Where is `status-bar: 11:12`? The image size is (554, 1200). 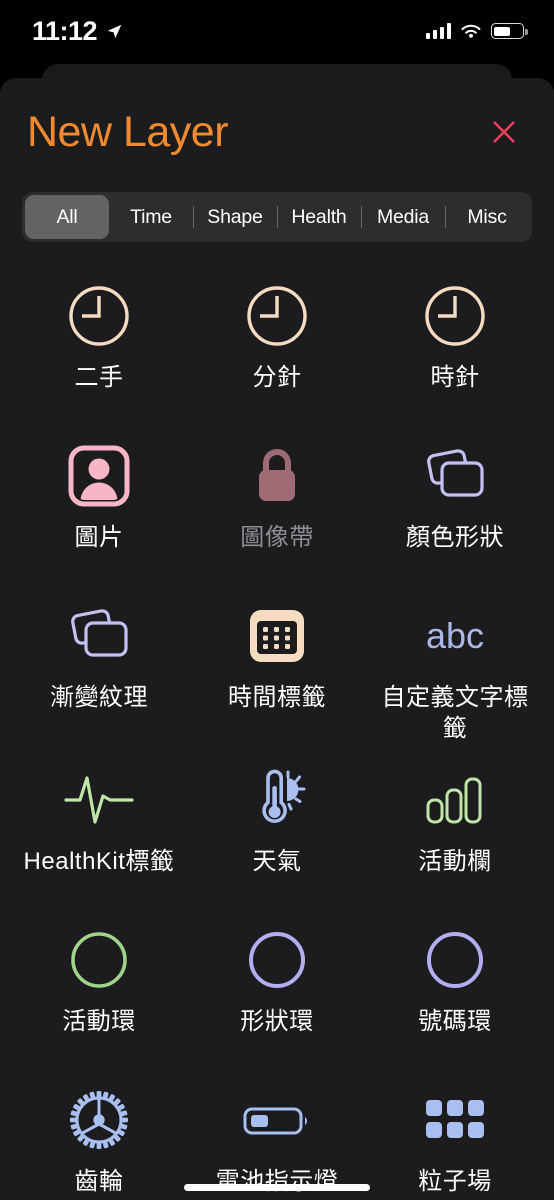
status-bar: 11:12 is located at coordinates (277, 31).